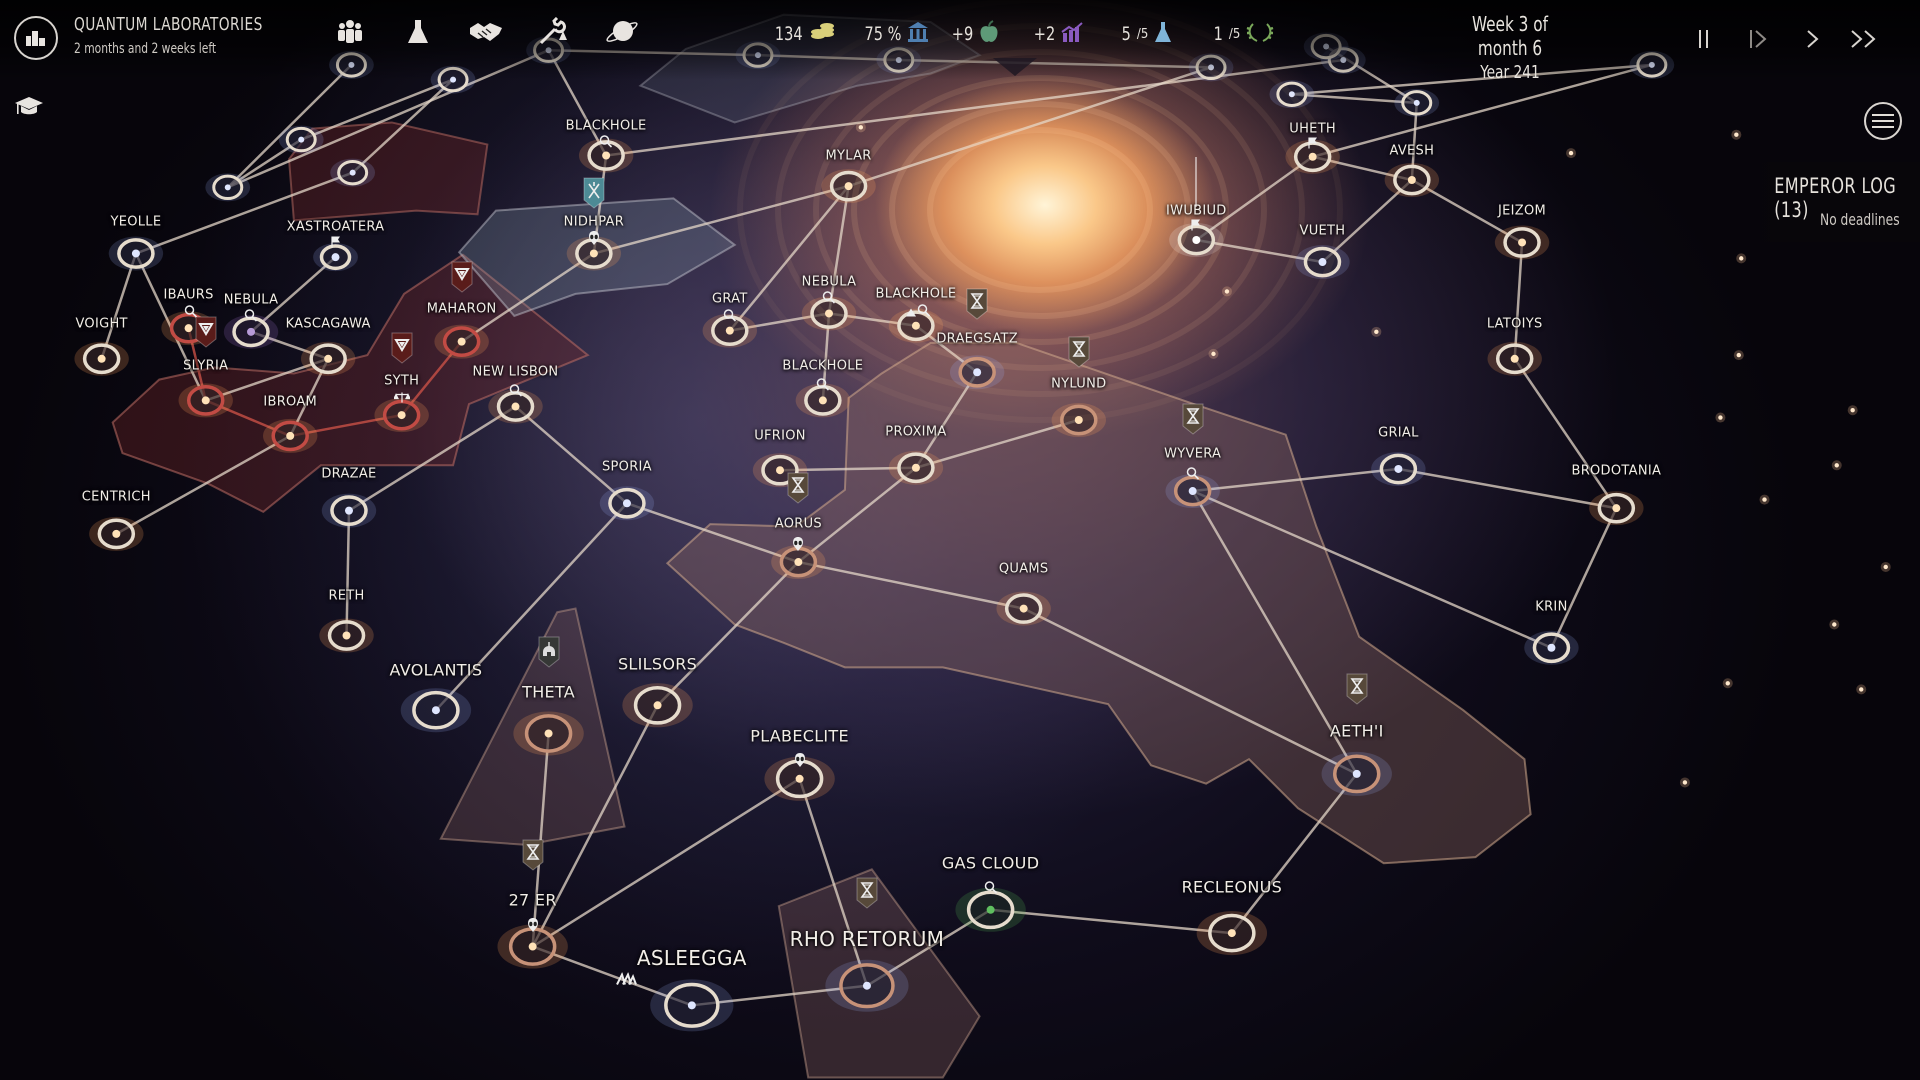 This screenshot has width=1920, height=1080. Describe the element at coordinates (548, 691) in the screenshot. I see `system-label-theta: THETA` at that location.